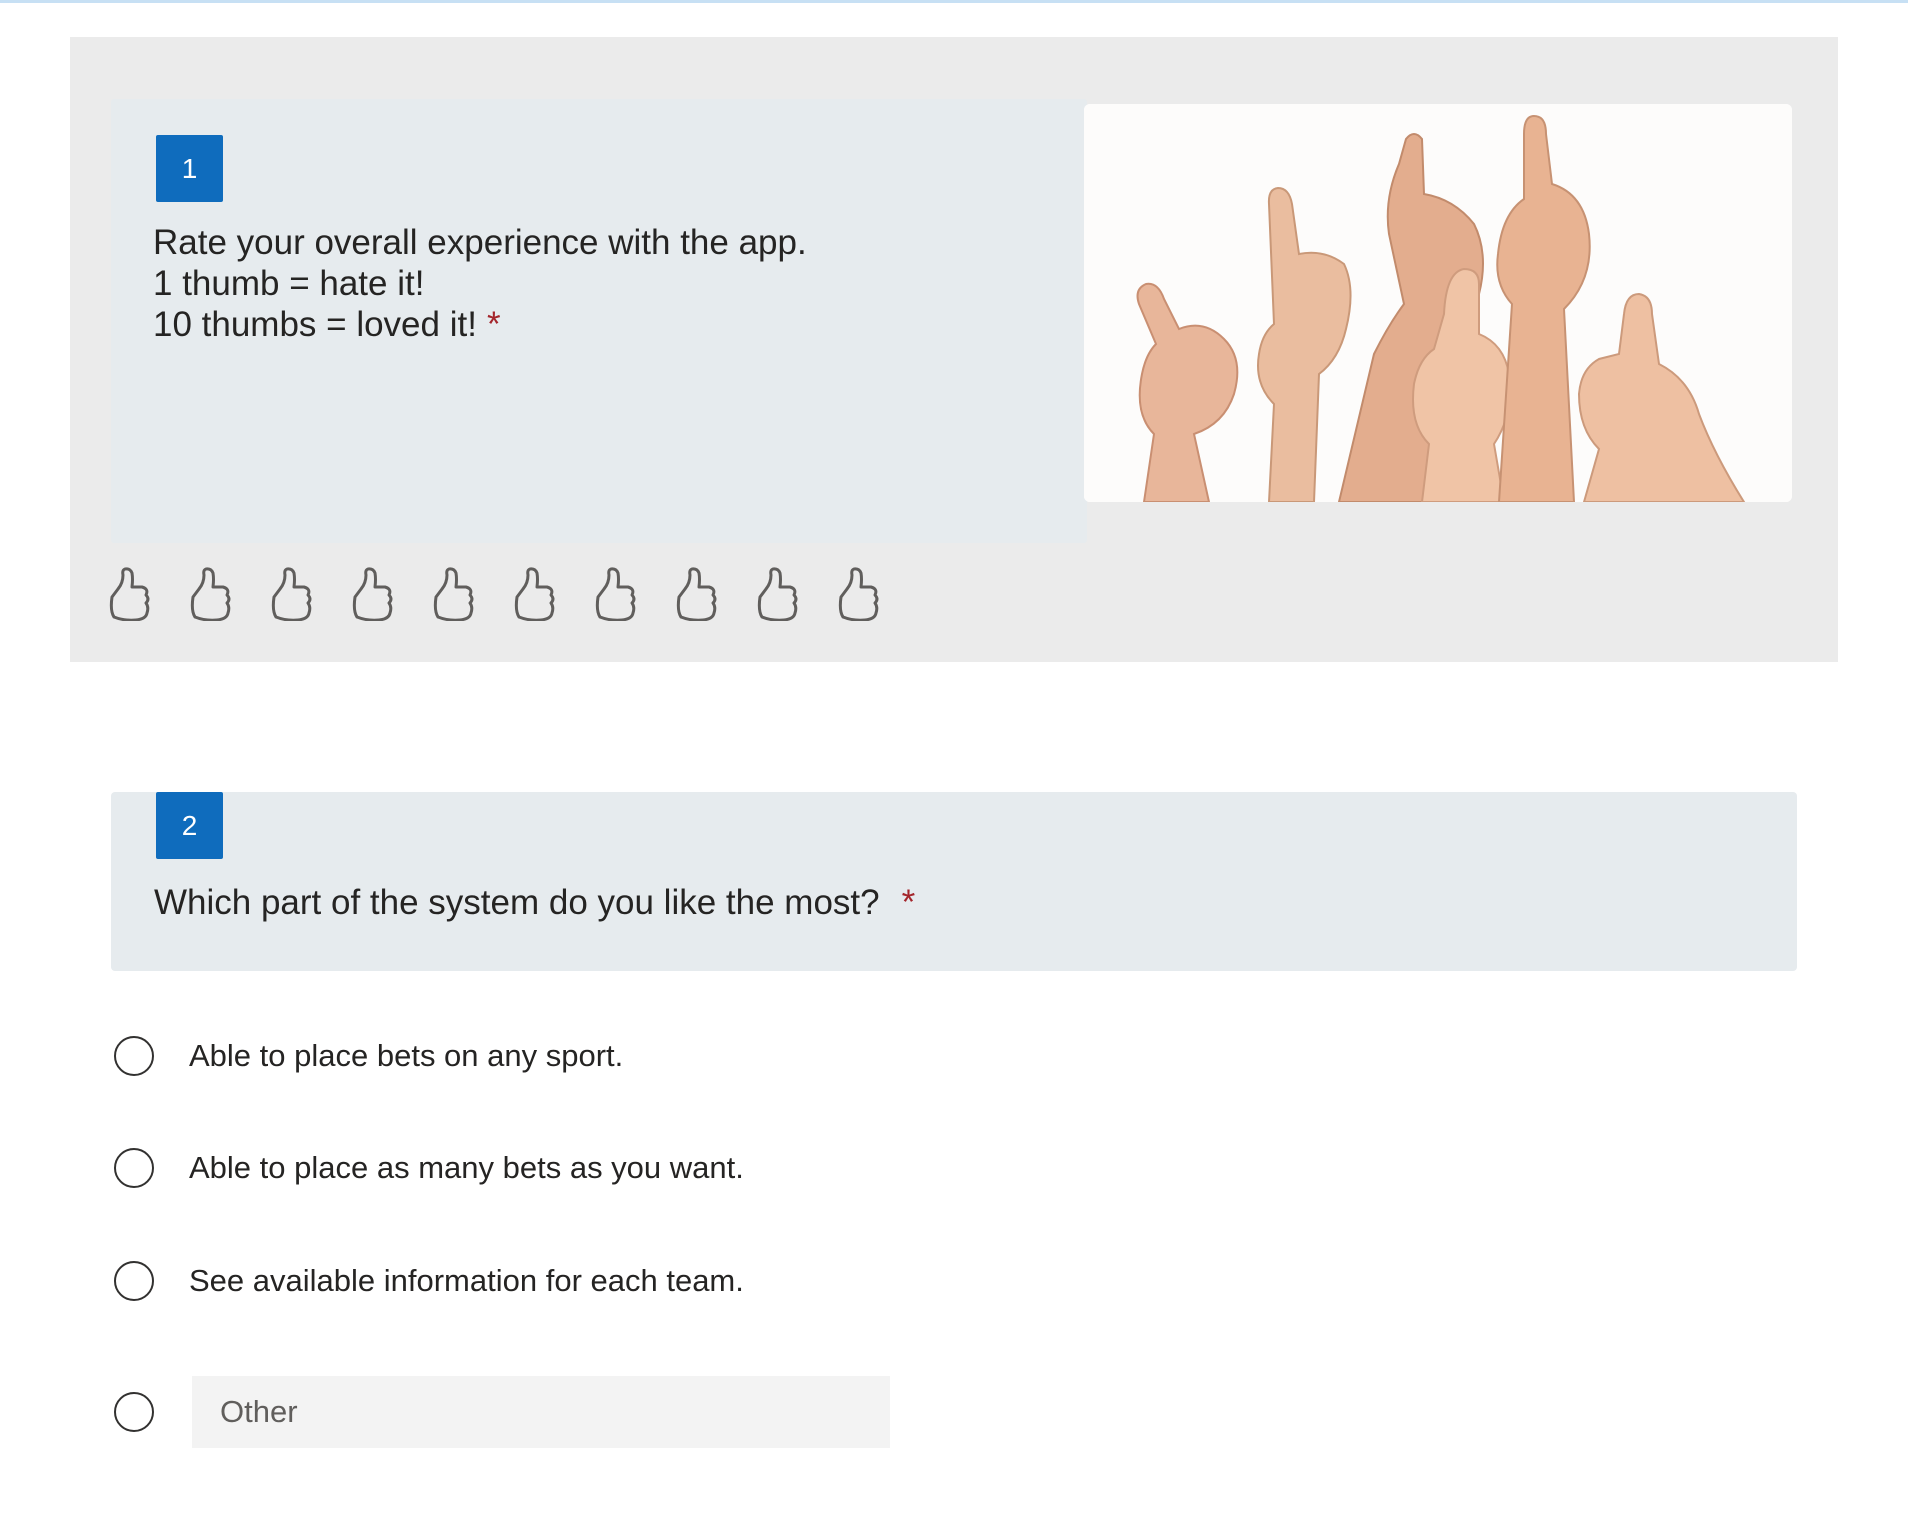 The width and height of the screenshot is (1908, 1530). I want to click on question-1-title-line-3-text: 10 thumbs = loved it!, so click(315, 324).